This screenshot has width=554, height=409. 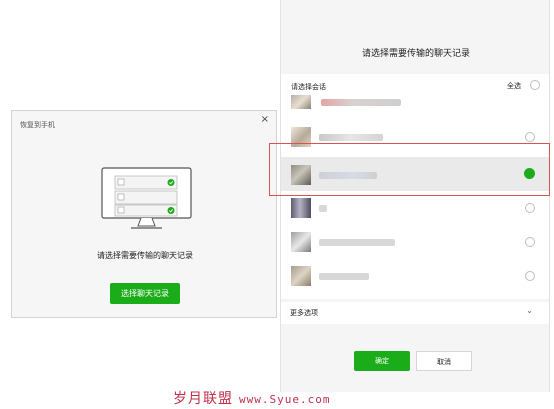 I want to click on close-icon: ×, so click(x=265, y=119).